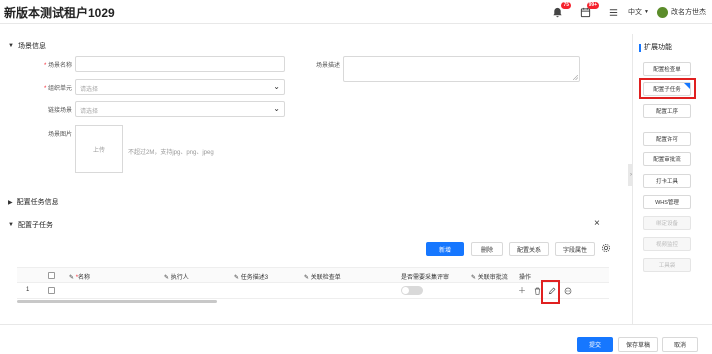 The width and height of the screenshot is (712, 354). I want to click on more-menu-button, so click(613, 12).